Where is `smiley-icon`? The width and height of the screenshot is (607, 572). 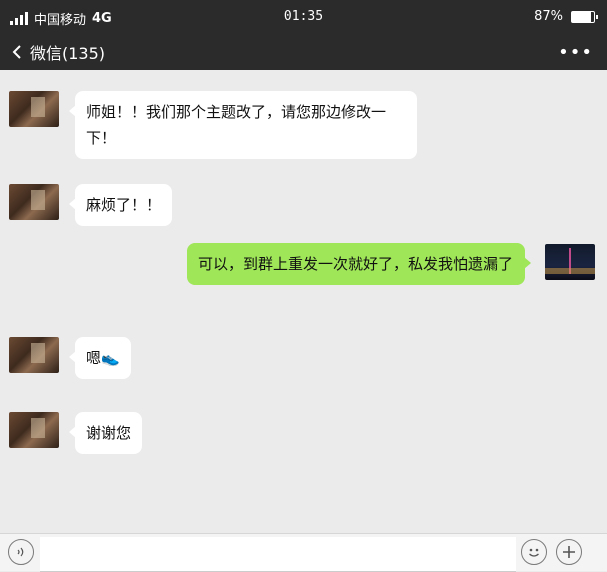 smiley-icon is located at coordinates (534, 552).